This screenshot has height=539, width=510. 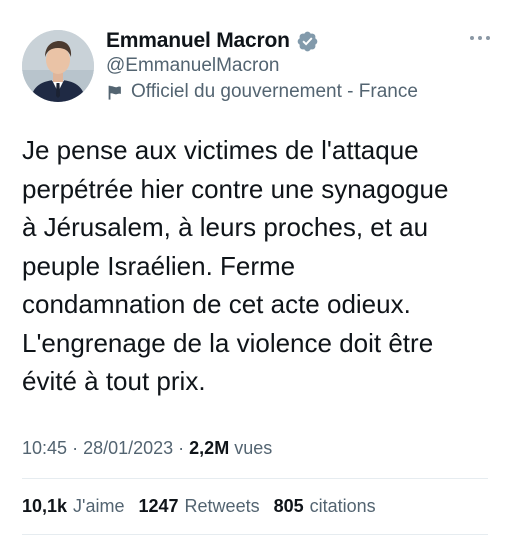 I want to click on more-options-button, so click(x=480, y=38).